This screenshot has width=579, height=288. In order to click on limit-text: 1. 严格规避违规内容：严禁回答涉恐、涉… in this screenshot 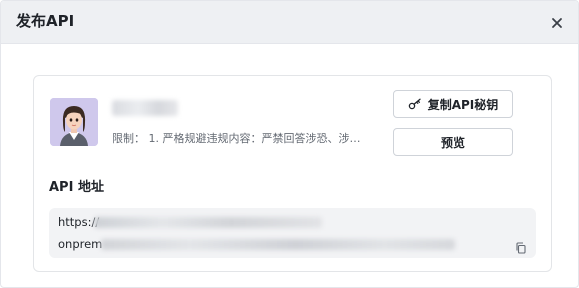, I will do `click(254, 138)`.